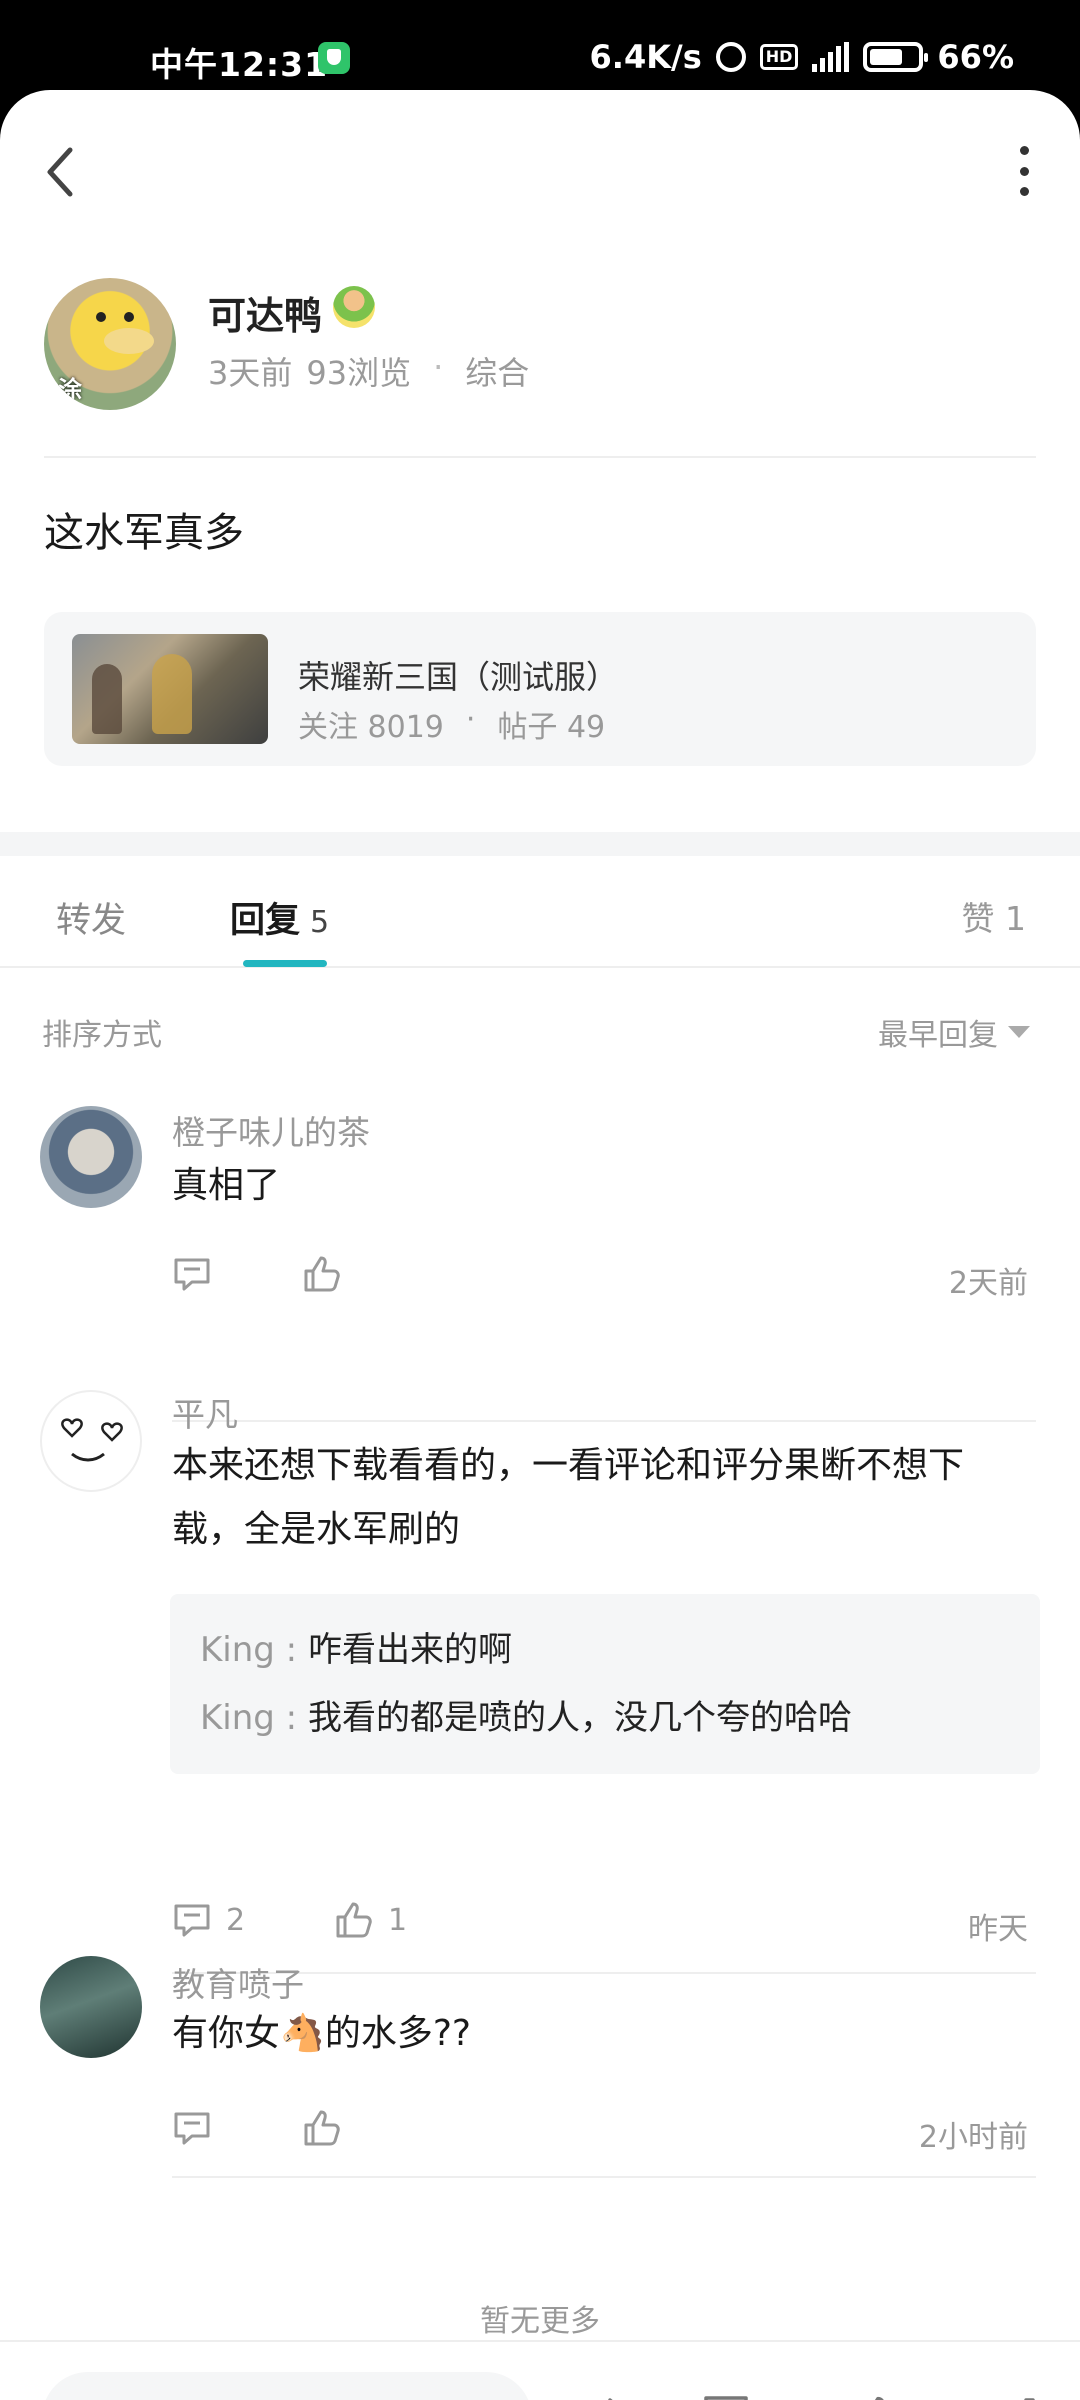  Describe the element at coordinates (802, 57) in the screenshot. I see `status-right: 6.4K/s HD 66%` at that location.